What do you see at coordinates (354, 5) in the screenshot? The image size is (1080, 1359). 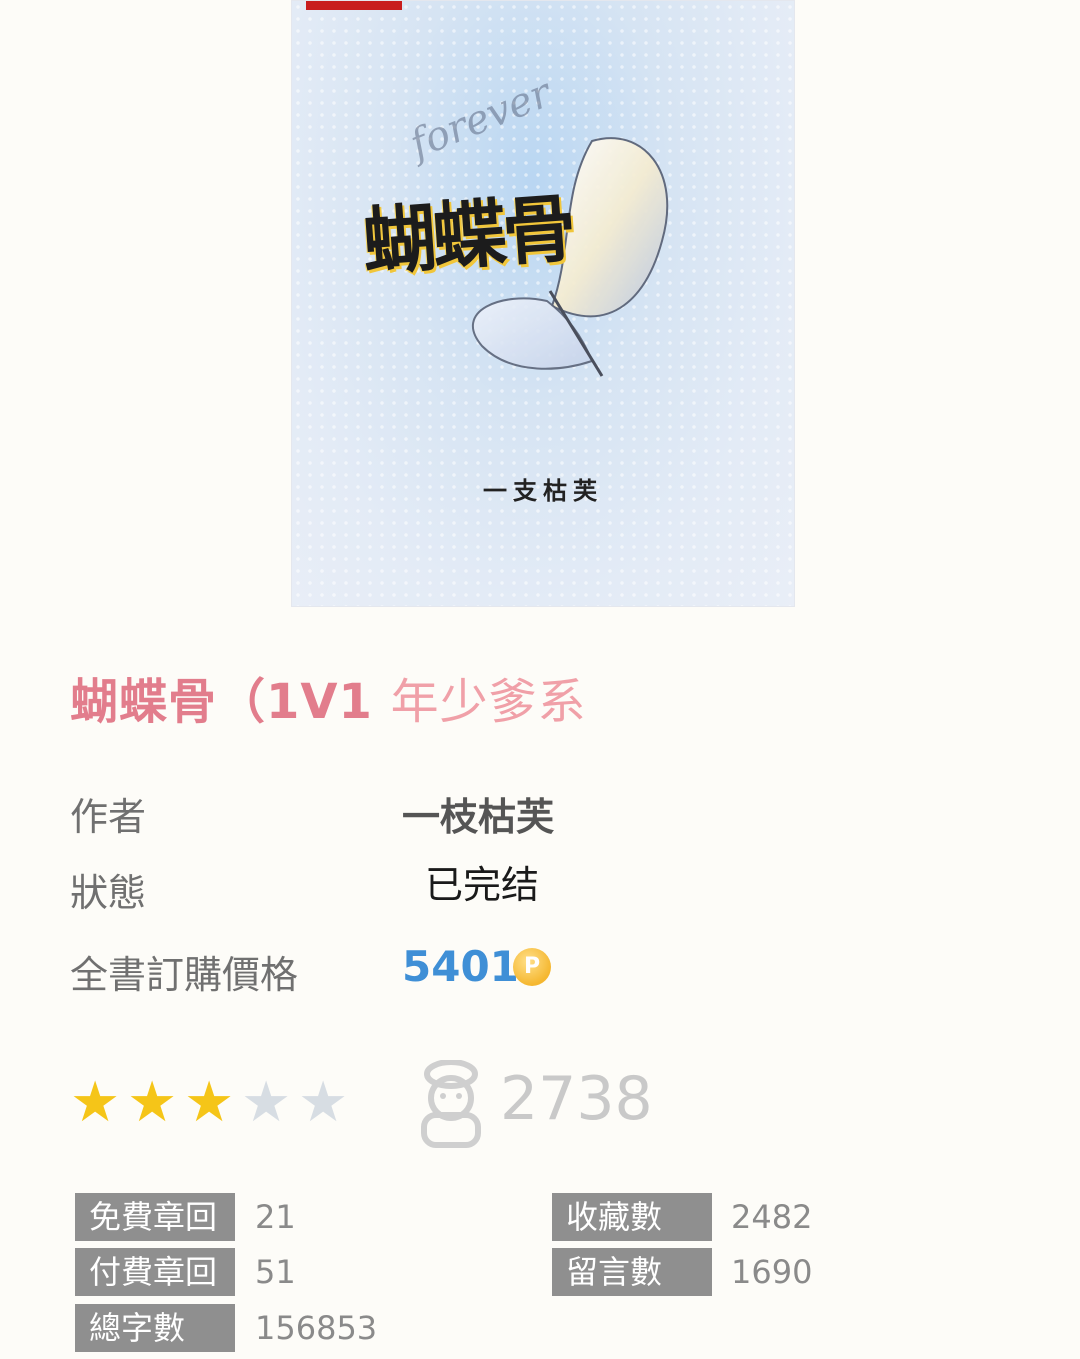 I see `publisher-badge` at bounding box center [354, 5].